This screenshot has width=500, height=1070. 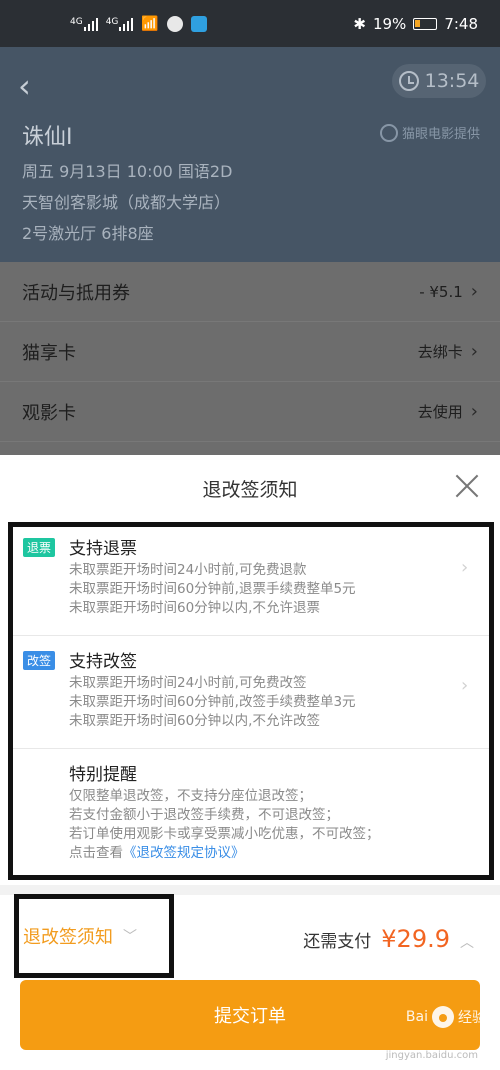 I want to click on clock-icon, so click(x=408, y=81).